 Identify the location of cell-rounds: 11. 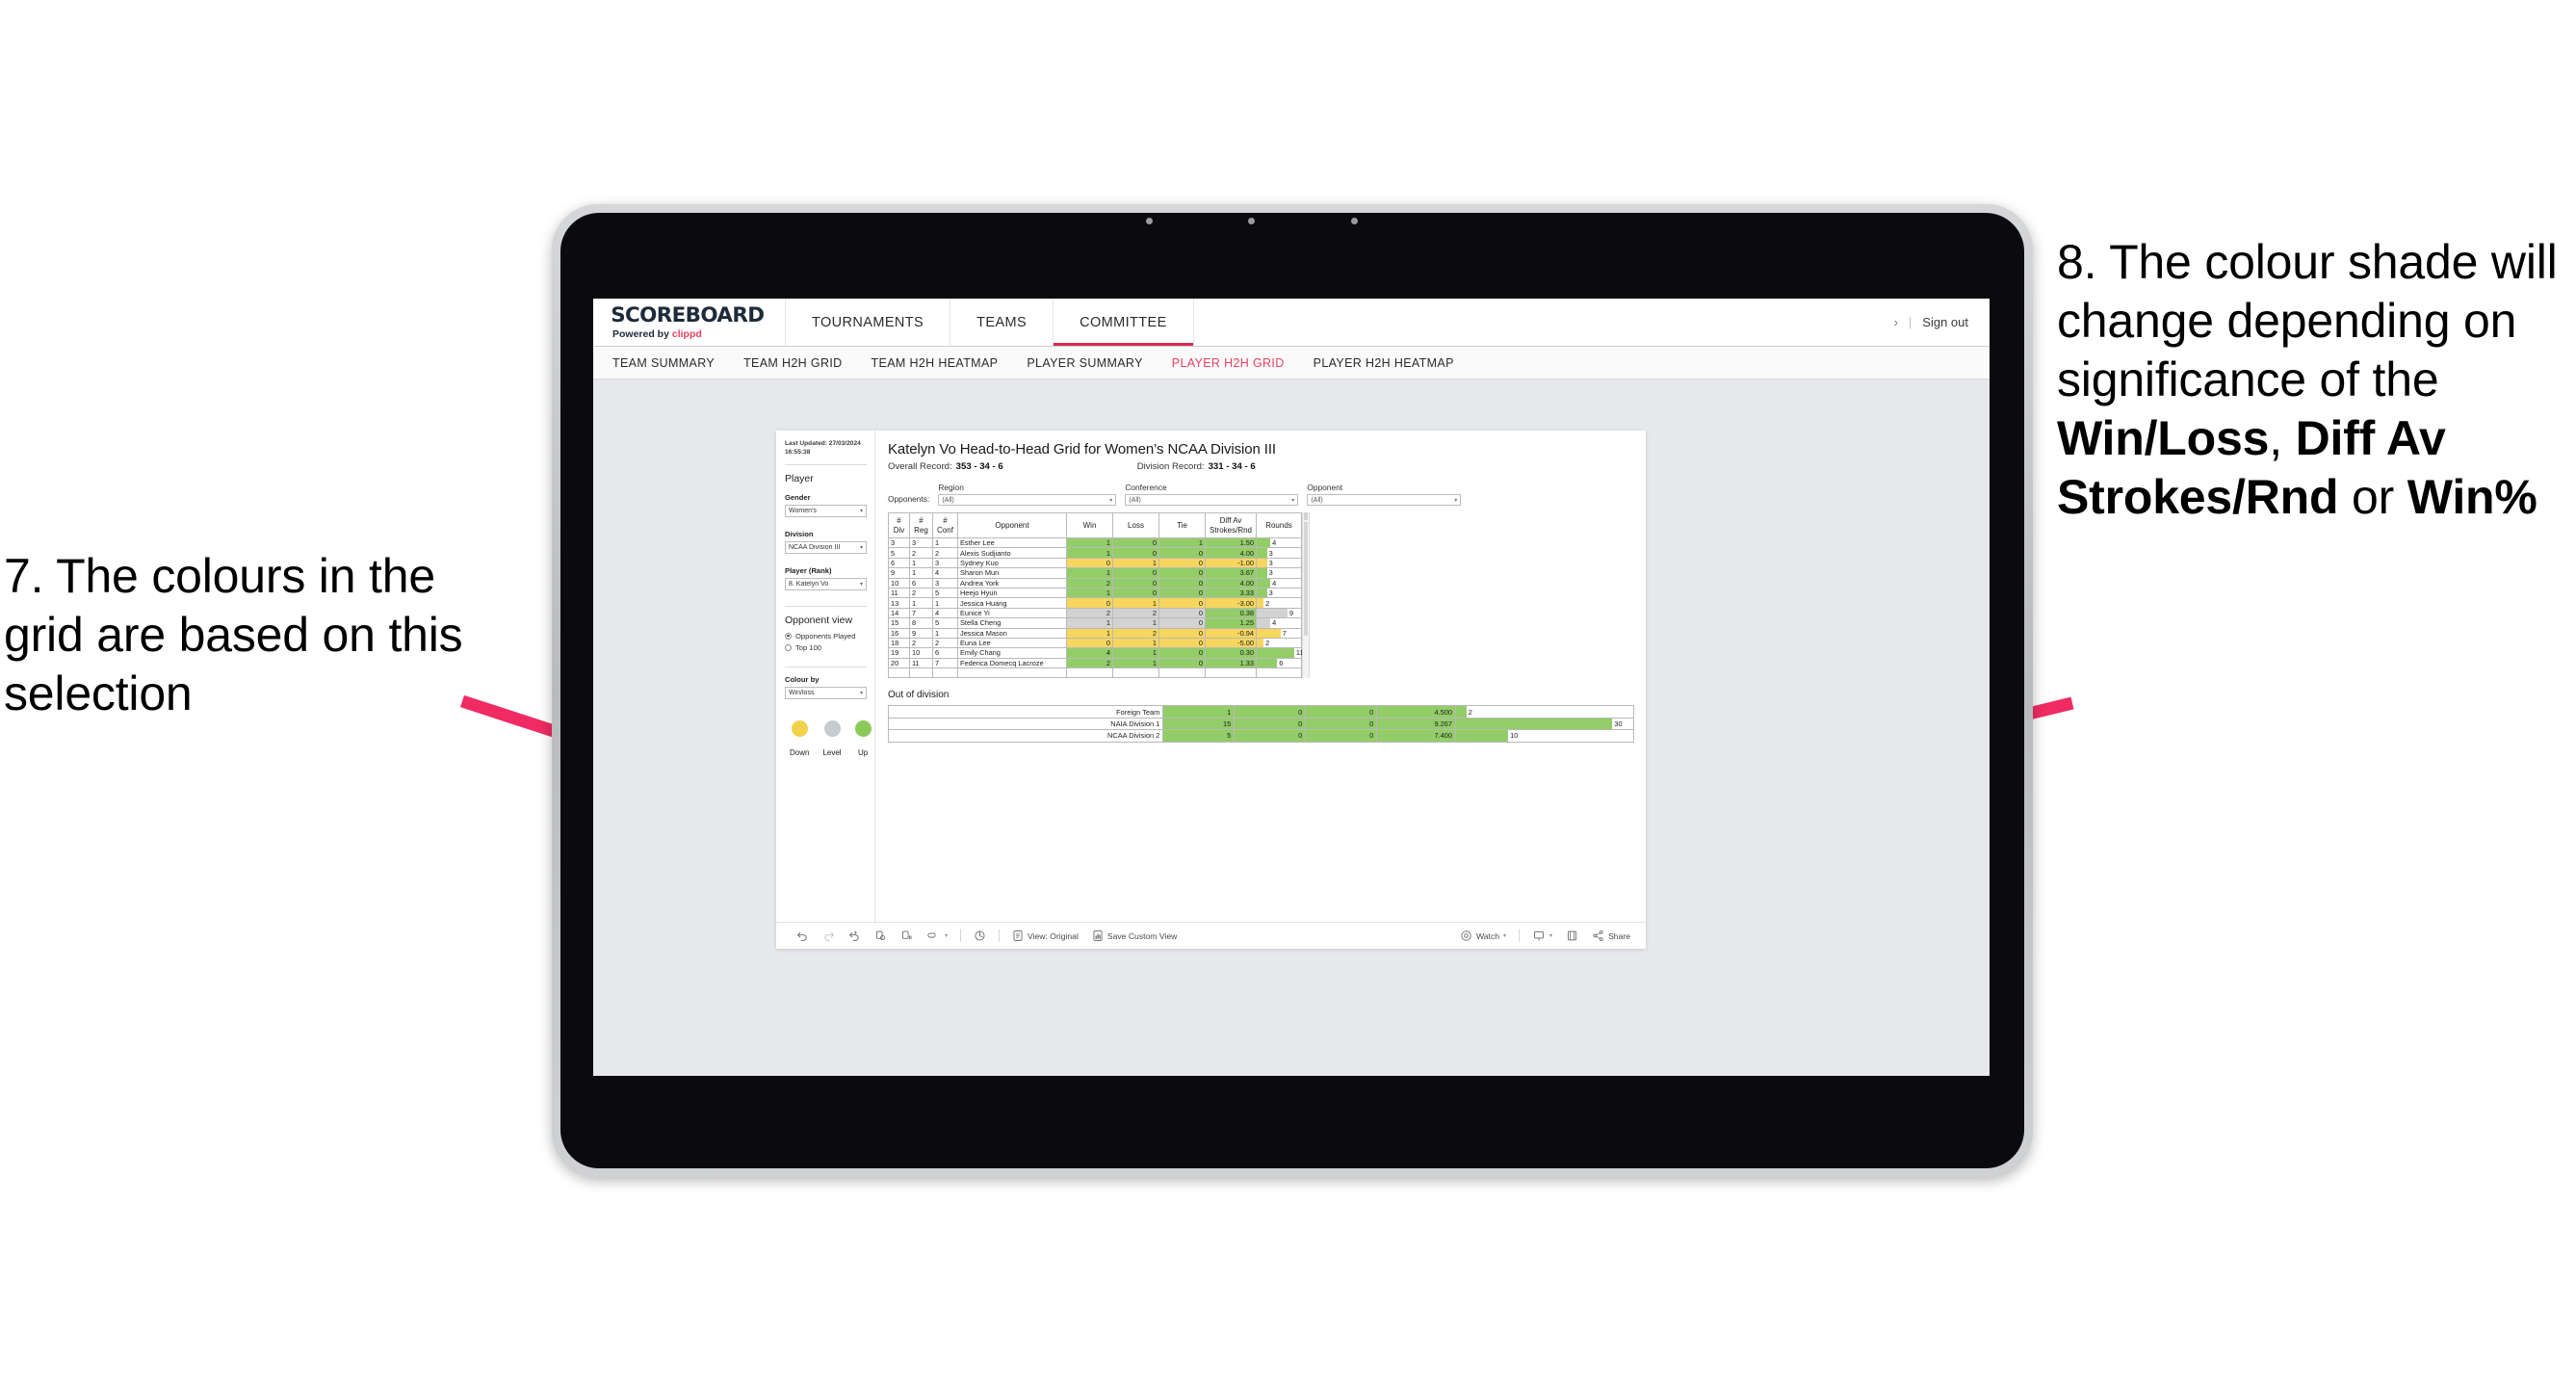
(1280, 653).